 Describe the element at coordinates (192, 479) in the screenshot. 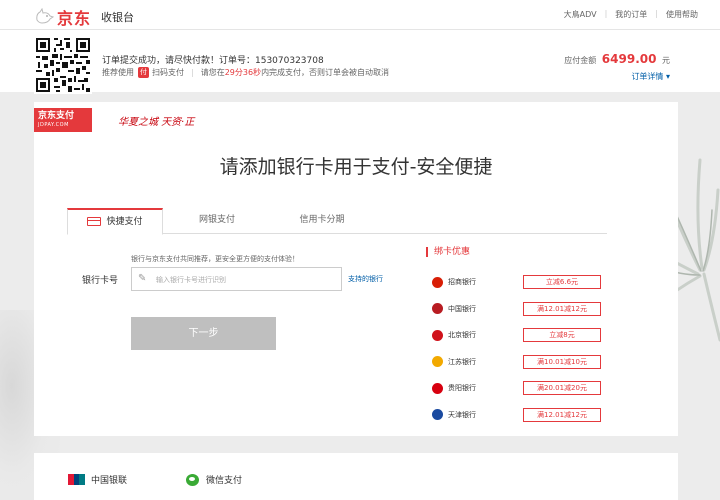

I see `wechat-icon` at that location.